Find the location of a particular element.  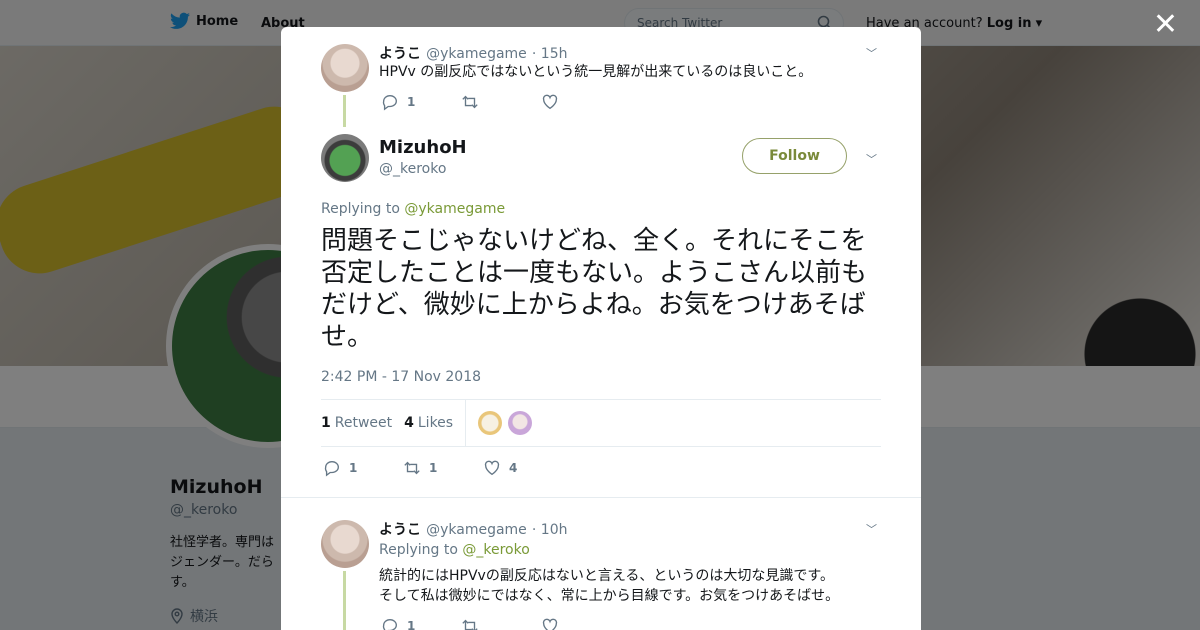

tweet-actions: 1 1 4 is located at coordinates (443, 468).